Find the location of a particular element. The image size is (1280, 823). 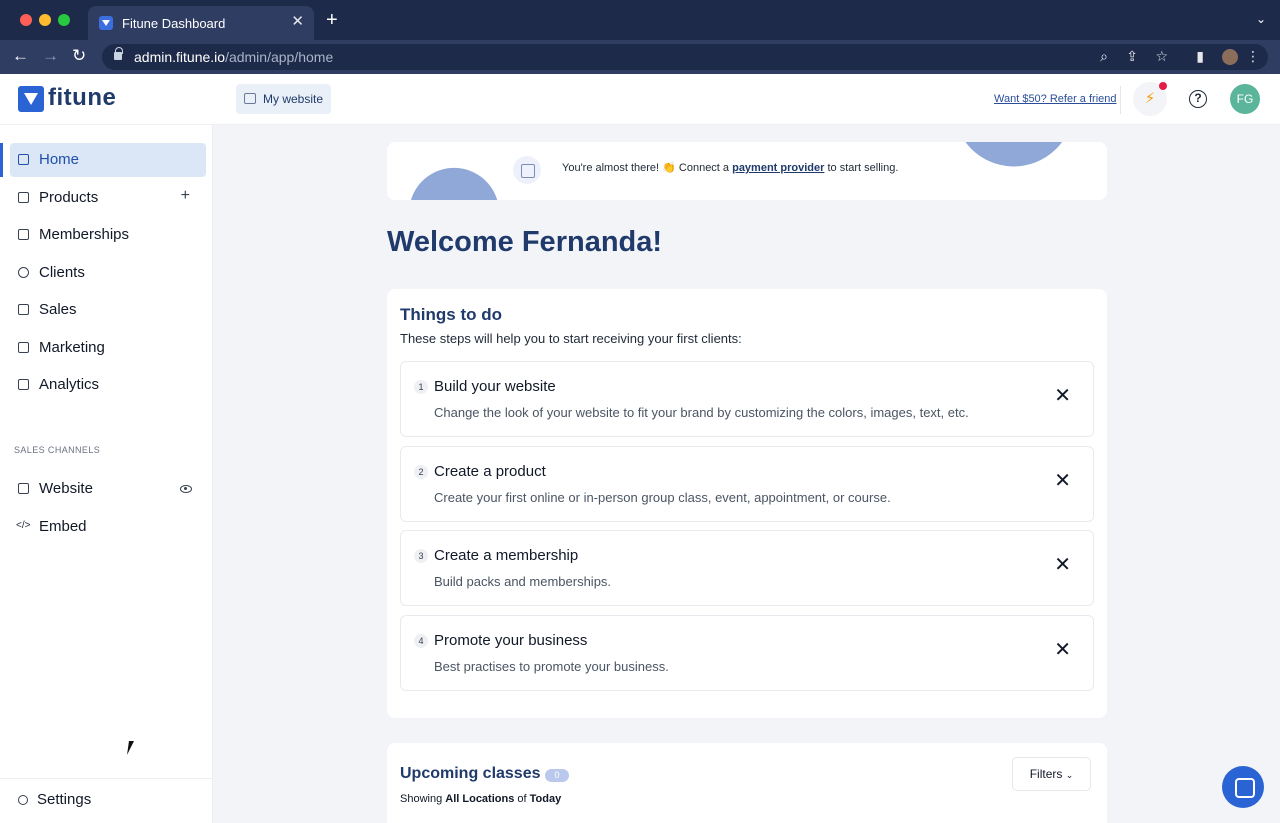

step-number: 4 is located at coordinates (421, 641).